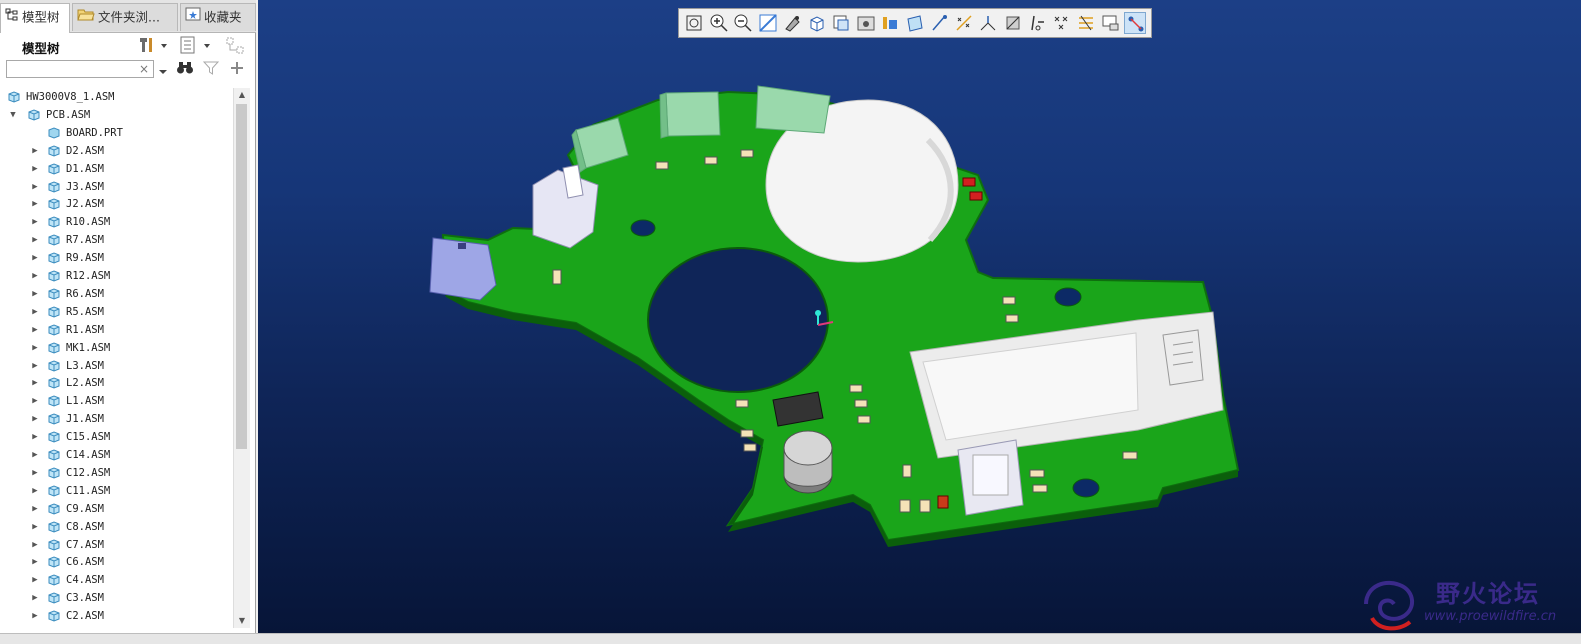  I want to click on tree-item: ▶ L1.ASM, so click(116, 401).